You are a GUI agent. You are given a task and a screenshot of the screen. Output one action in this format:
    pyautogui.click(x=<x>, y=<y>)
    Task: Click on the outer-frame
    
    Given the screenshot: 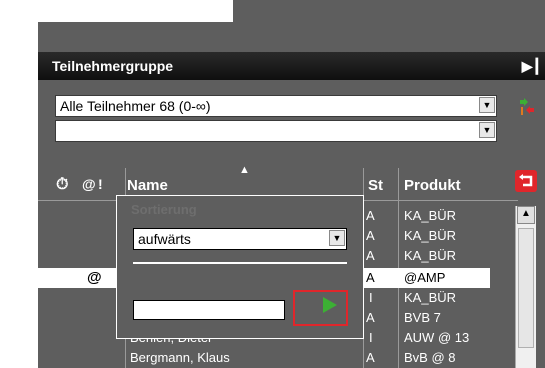 What is the action you would take?
    pyautogui.click(x=291, y=36)
    